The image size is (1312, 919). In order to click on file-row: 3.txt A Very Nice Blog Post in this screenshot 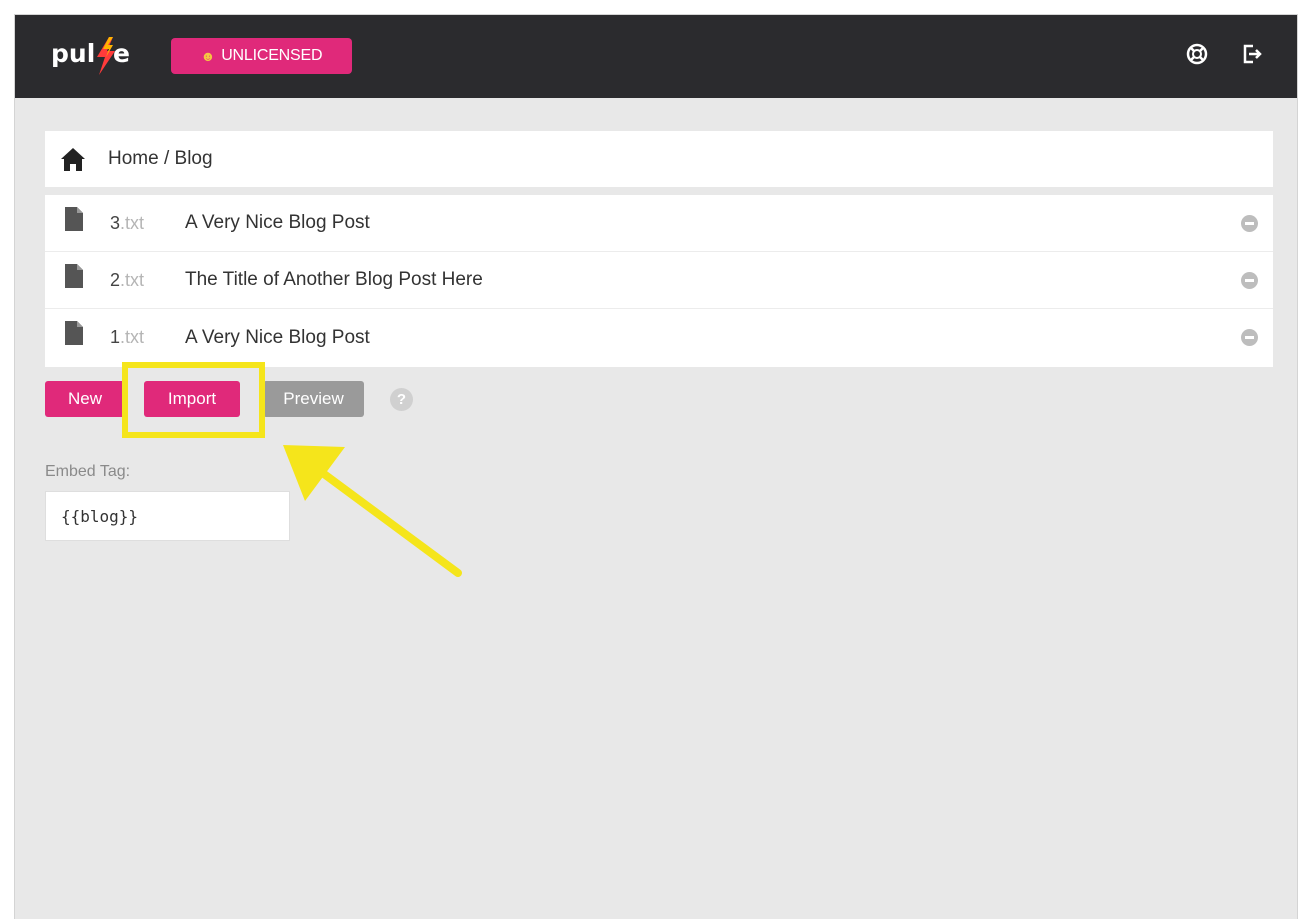, I will do `click(659, 223)`.